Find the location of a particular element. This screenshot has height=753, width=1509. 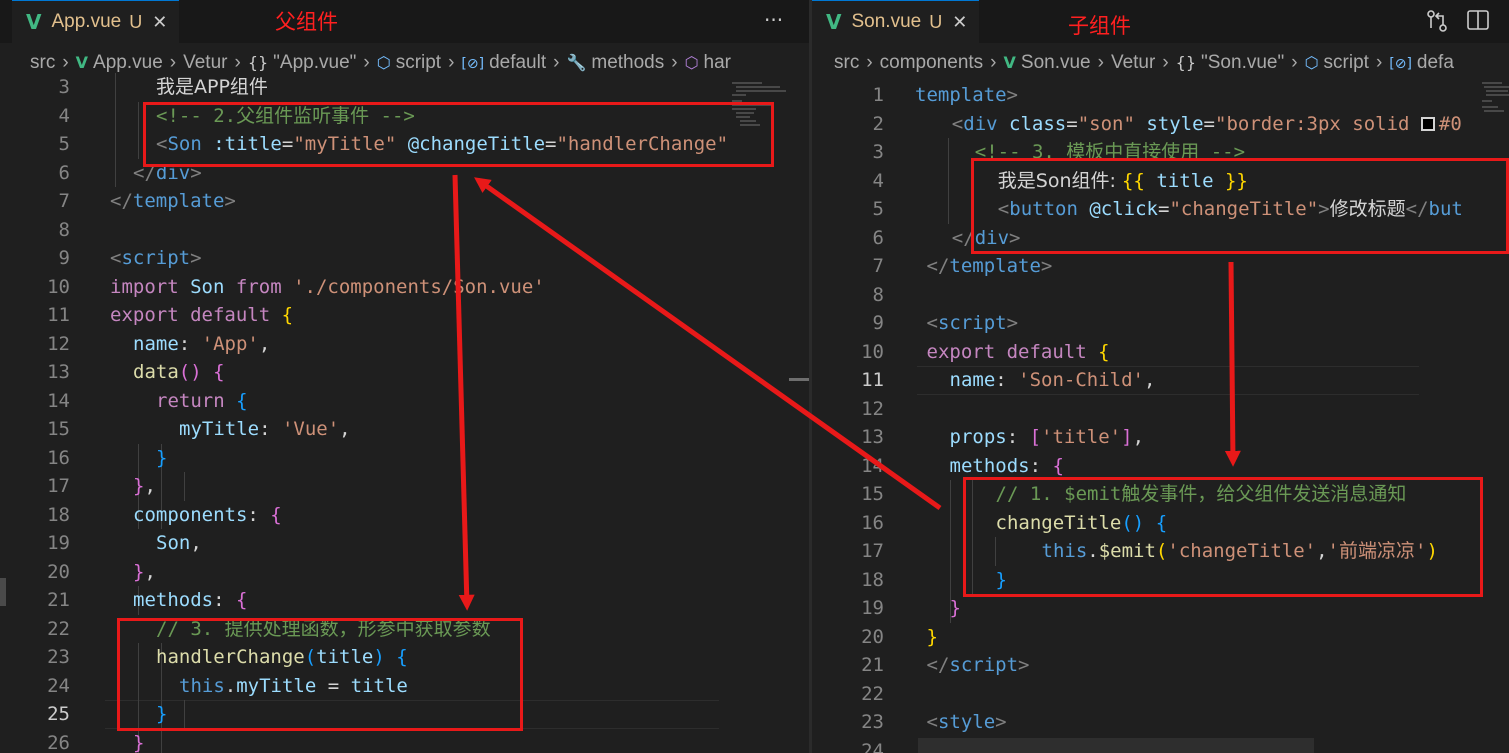

code-line: 21 methods: { is located at coordinates (404, 600).